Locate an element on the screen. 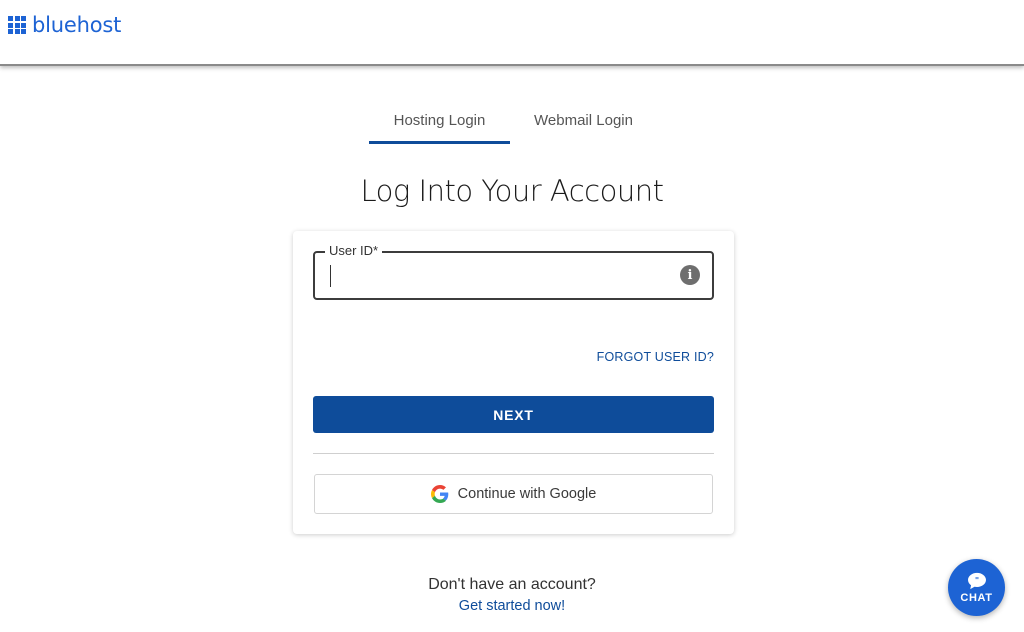  next-button: NEXT is located at coordinates (513, 414).